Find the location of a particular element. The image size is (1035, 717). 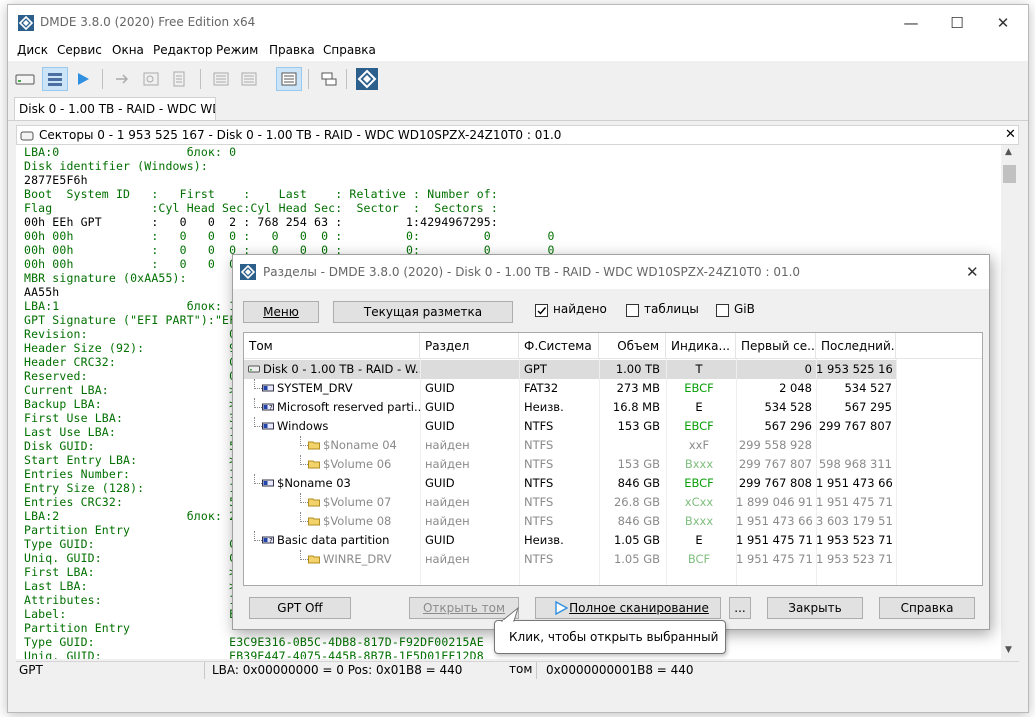

dialog-logo-icon is located at coordinates (248, 273).